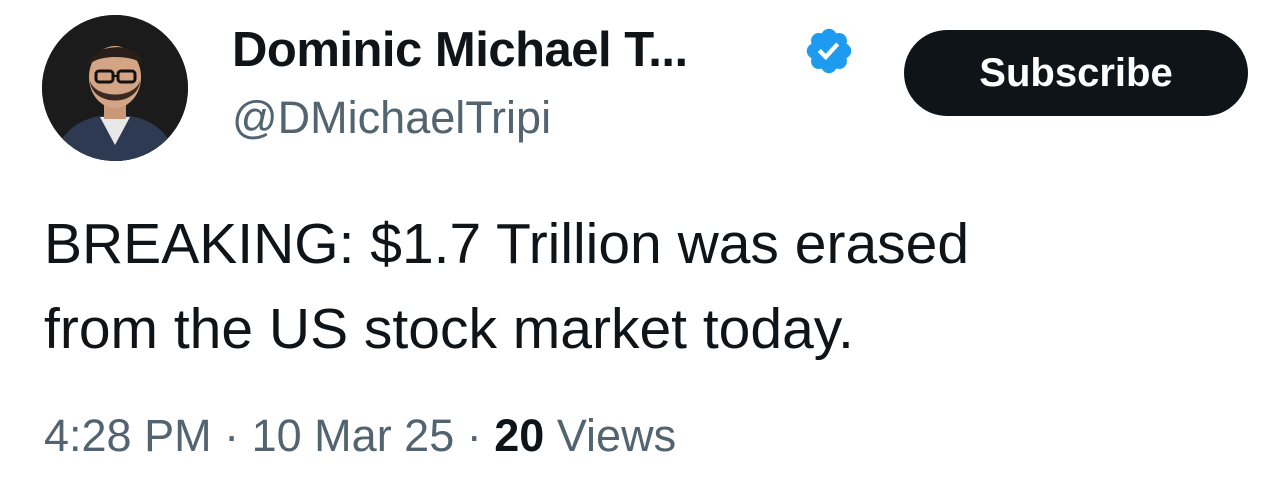 This screenshot has width=1280, height=483. Describe the element at coordinates (391, 118) in the screenshot. I see `user-handle: @DMichaelTripi` at that location.